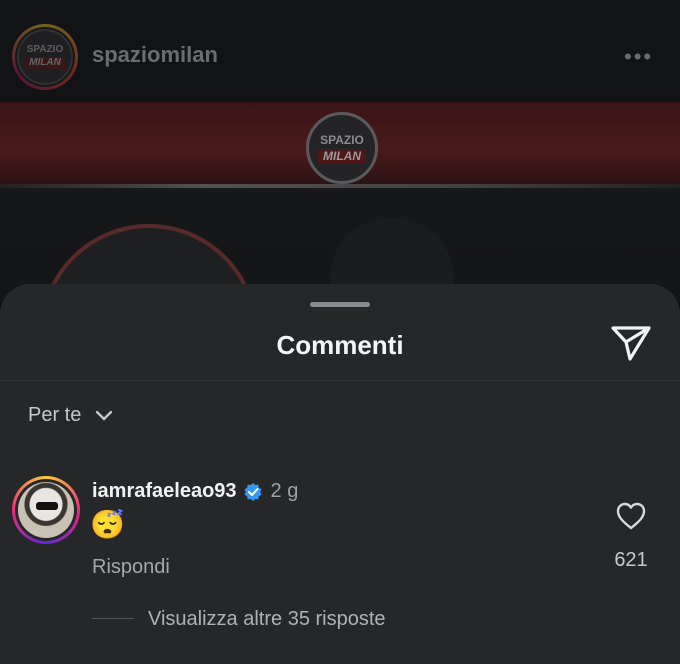 The height and width of the screenshot is (664, 680). Describe the element at coordinates (45, 49) in the screenshot. I see `logo-text-top: SPAZIO` at that location.